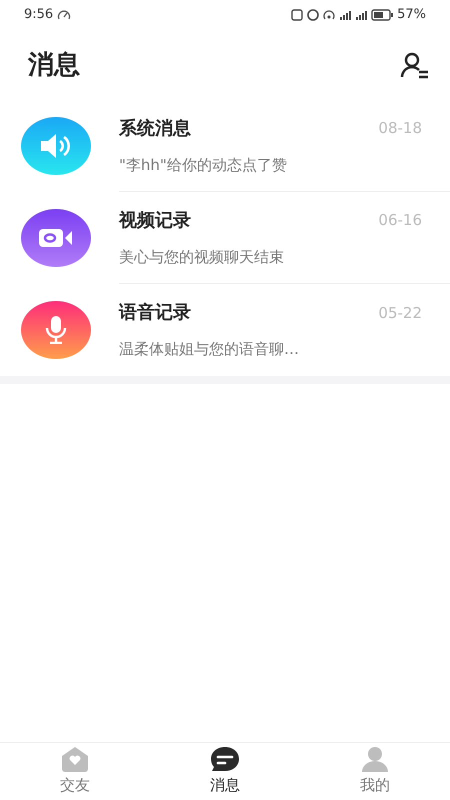 This screenshot has width=450, height=800. What do you see at coordinates (203, 165) in the screenshot?
I see `message-preview: "李hh"给你的动态点了赞` at bounding box center [203, 165].